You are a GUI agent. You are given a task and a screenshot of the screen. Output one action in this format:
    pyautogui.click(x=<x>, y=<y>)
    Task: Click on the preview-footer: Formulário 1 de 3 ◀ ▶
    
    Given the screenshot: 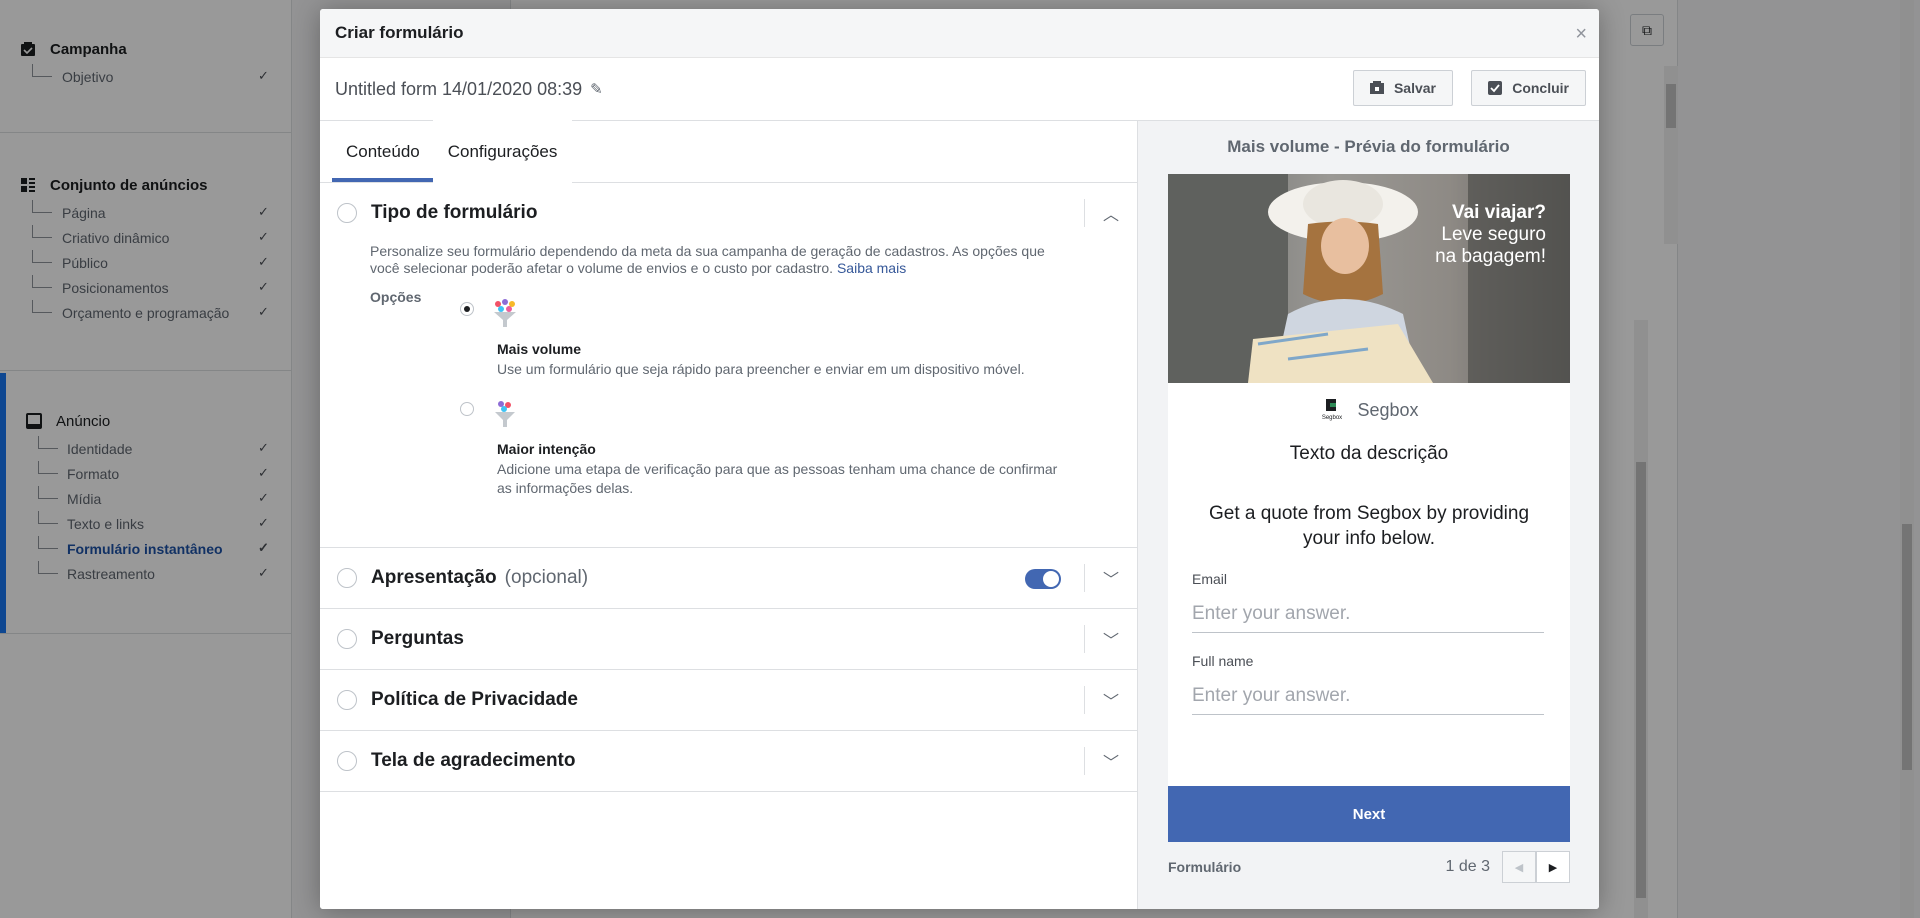 What is the action you would take?
    pyautogui.click(x=1369, y=867)
    